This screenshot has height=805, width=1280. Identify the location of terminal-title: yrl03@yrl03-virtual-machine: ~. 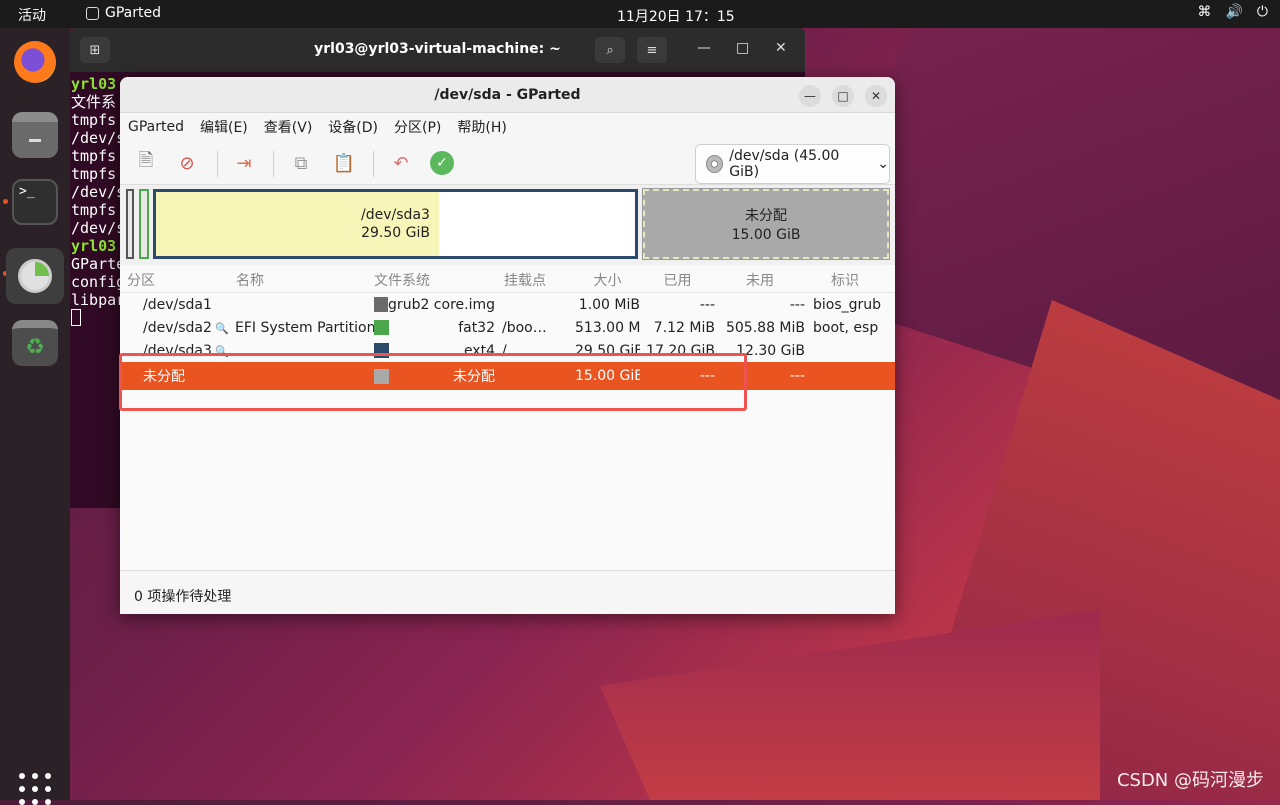
(437, 49).